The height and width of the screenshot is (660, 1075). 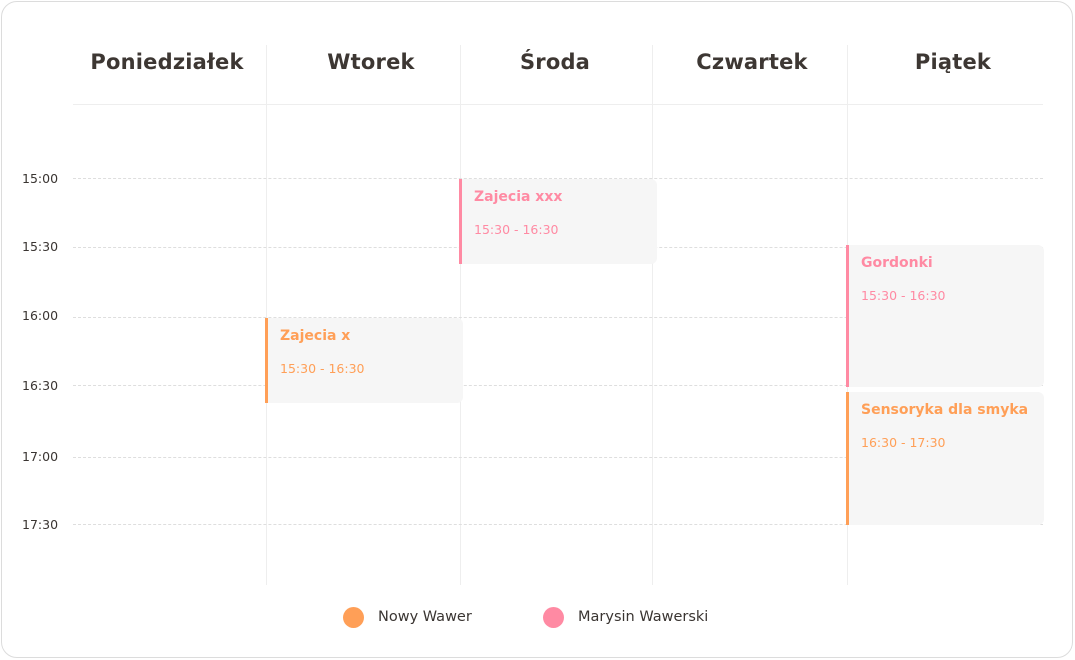 I want to click on event-title: Zajecia xxx, so click(x=518, y=197).